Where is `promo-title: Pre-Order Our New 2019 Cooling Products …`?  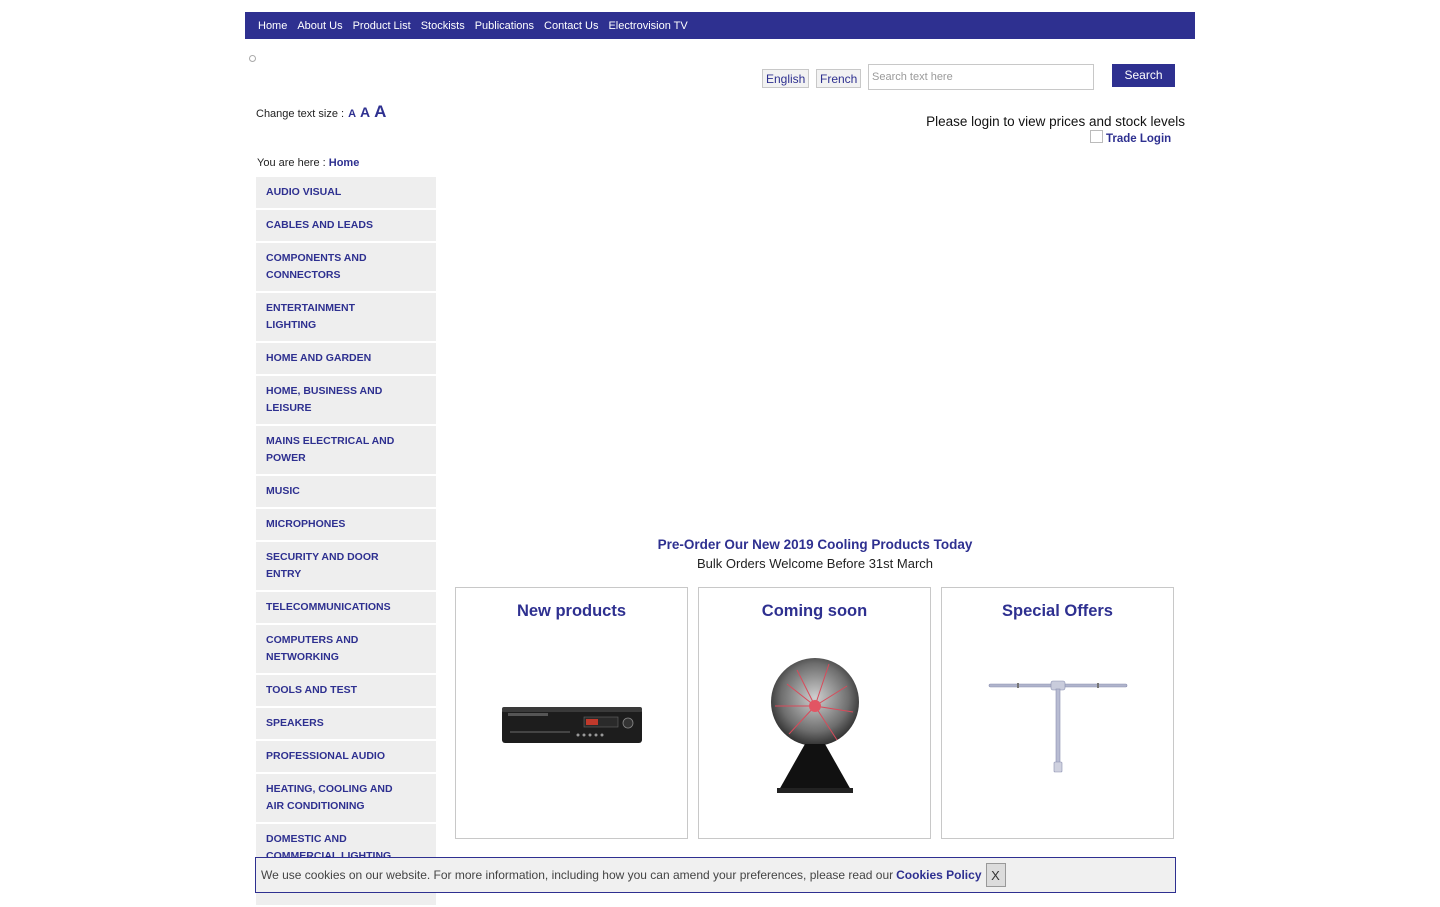 promo-title: Pre-Order Our New 2019 Cooling Products … is located at coordinates (815, 544).